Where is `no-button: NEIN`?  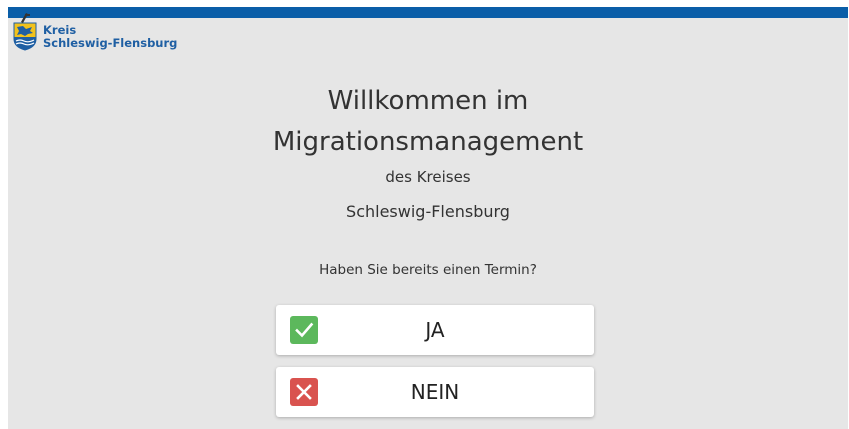
no-button: NEIN is located at coordinates (435, 392).